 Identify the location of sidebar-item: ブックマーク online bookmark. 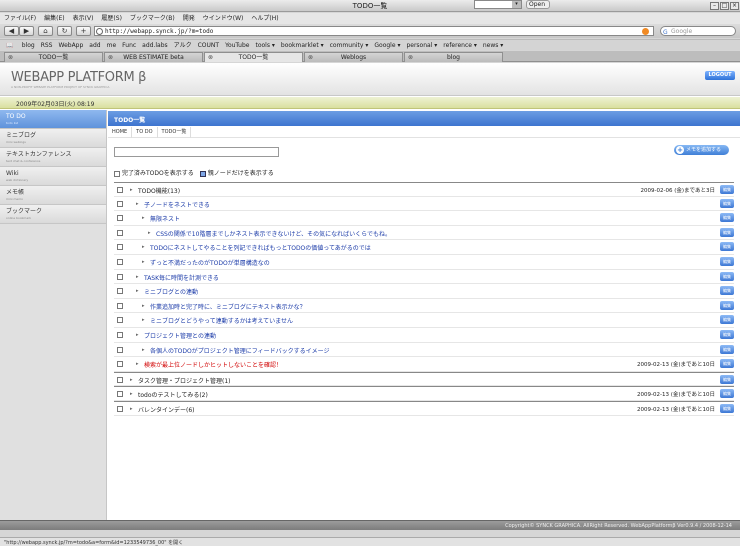
(53, 214).